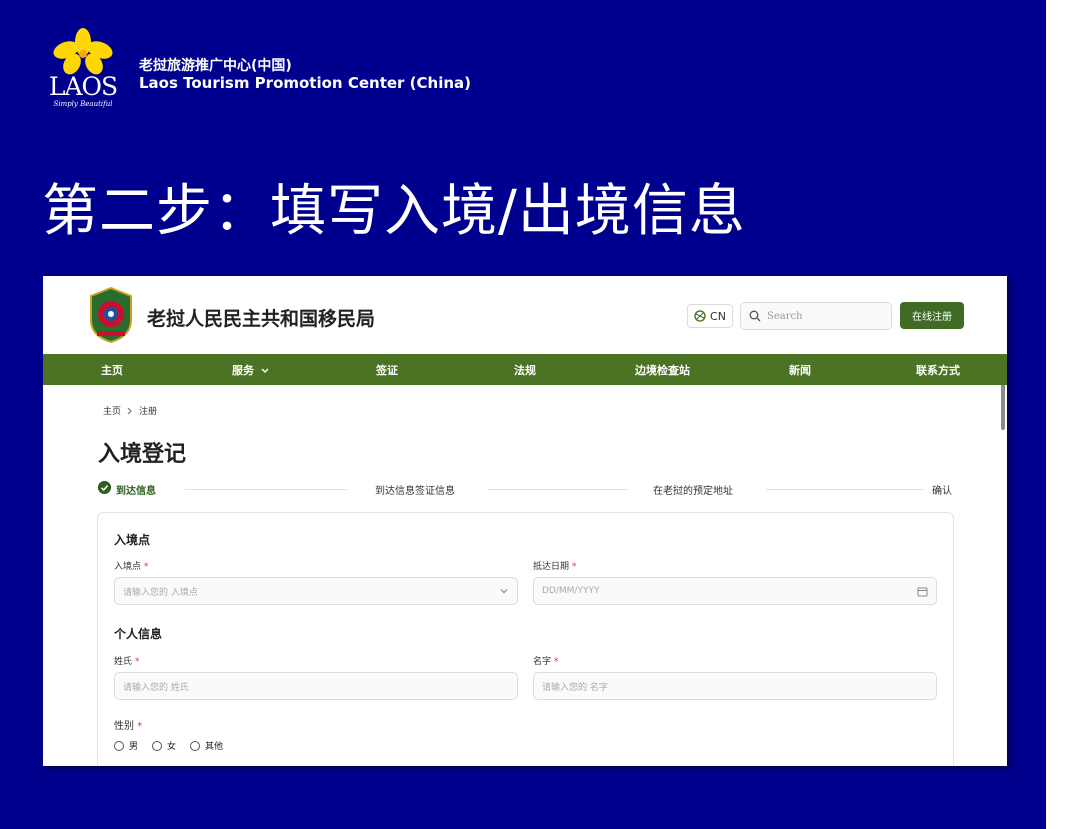  What do you see at coordinates (542, 662) in the screenshot?
I see `given-name-label-text: 名字` at bounding box center [542, 662].